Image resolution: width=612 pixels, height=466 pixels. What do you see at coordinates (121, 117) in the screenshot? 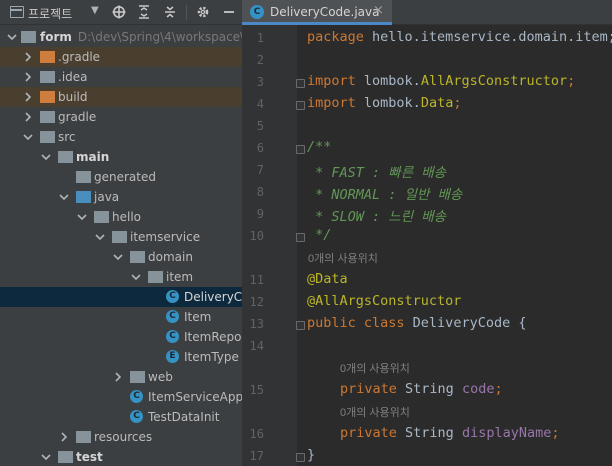
I see `tree-item-gradle: gradle` at bounding box center [121, 117].